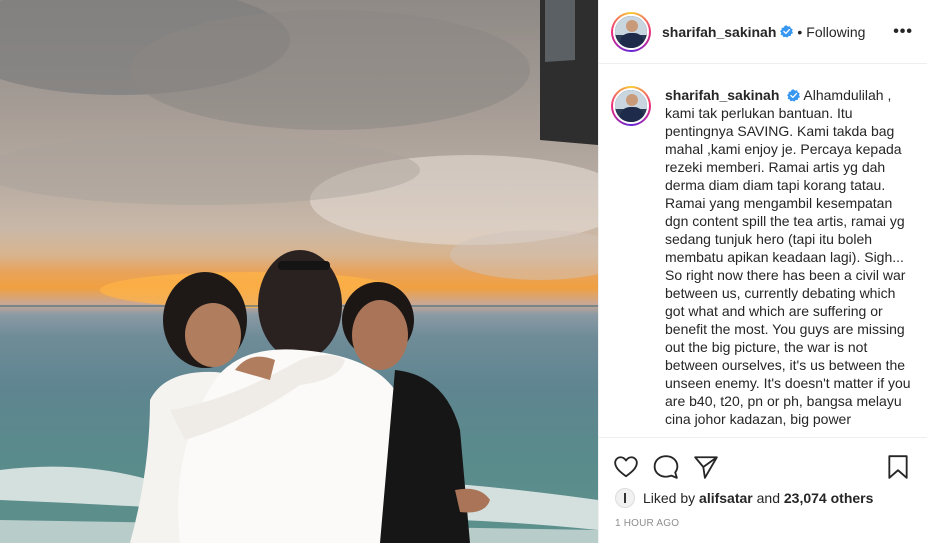 The width and height of the screenshot is (927, 543). I want to click on comment-icon, so click(666, 467).